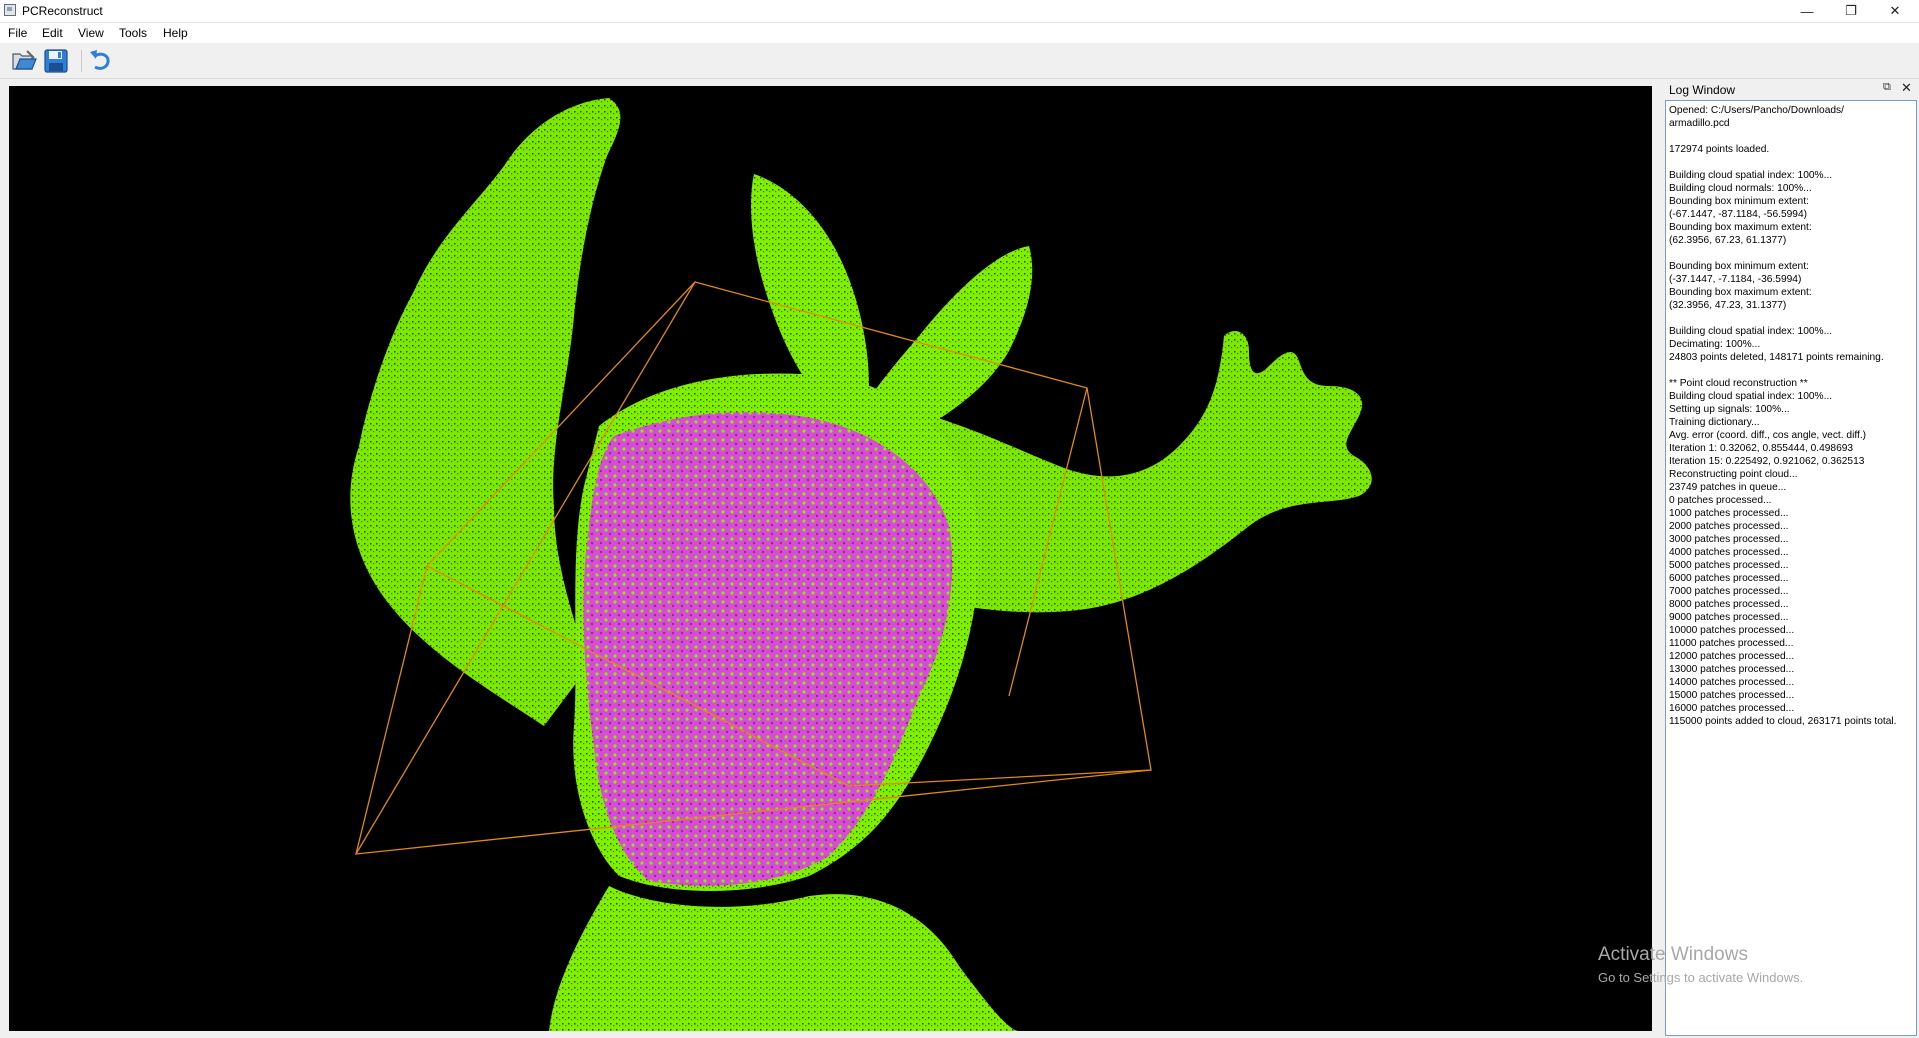  Describe the element at coordinates (810, 285) in the screenshot. I see `armadillo-ear-left` at that location.